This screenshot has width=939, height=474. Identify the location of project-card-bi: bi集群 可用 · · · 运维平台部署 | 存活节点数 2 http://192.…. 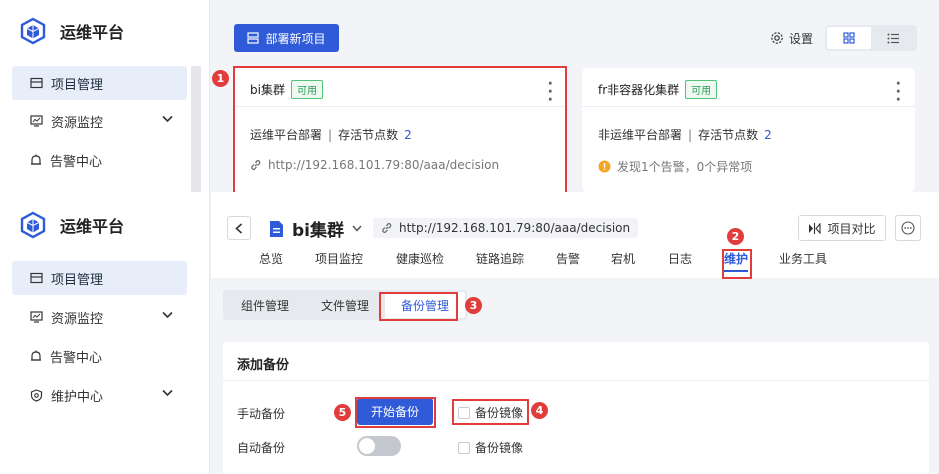
(400, 130).